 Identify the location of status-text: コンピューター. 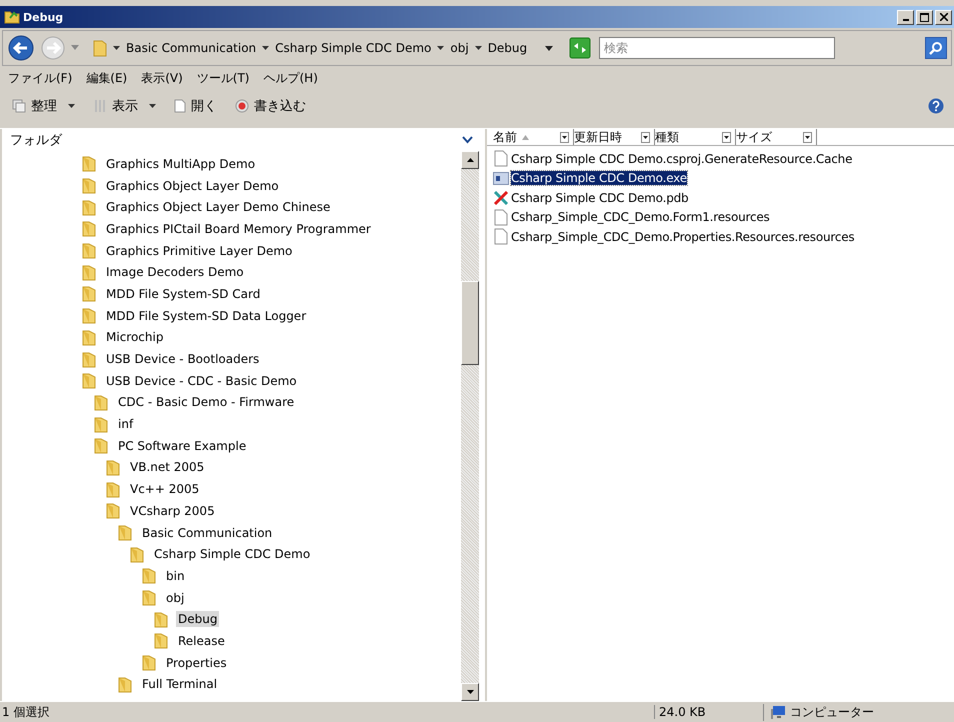
(832, 712).